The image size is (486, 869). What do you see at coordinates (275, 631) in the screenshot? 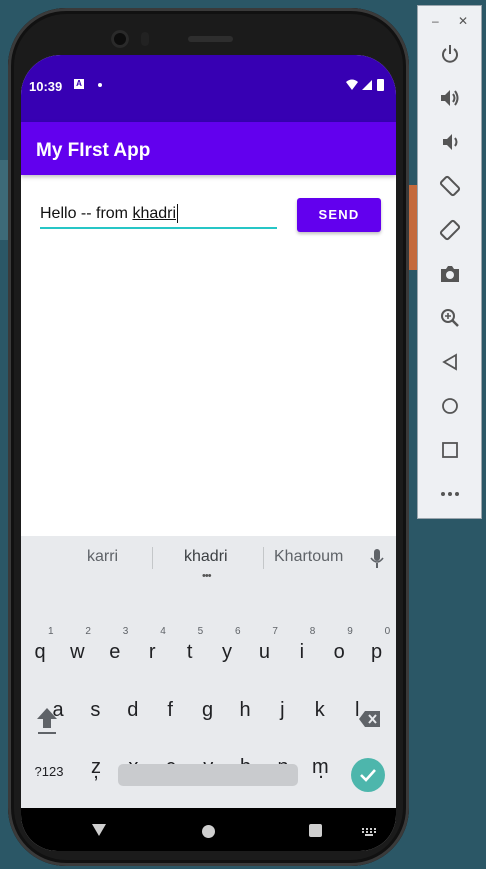
I see `key-hint: 7` at bounding box center [275, 631].